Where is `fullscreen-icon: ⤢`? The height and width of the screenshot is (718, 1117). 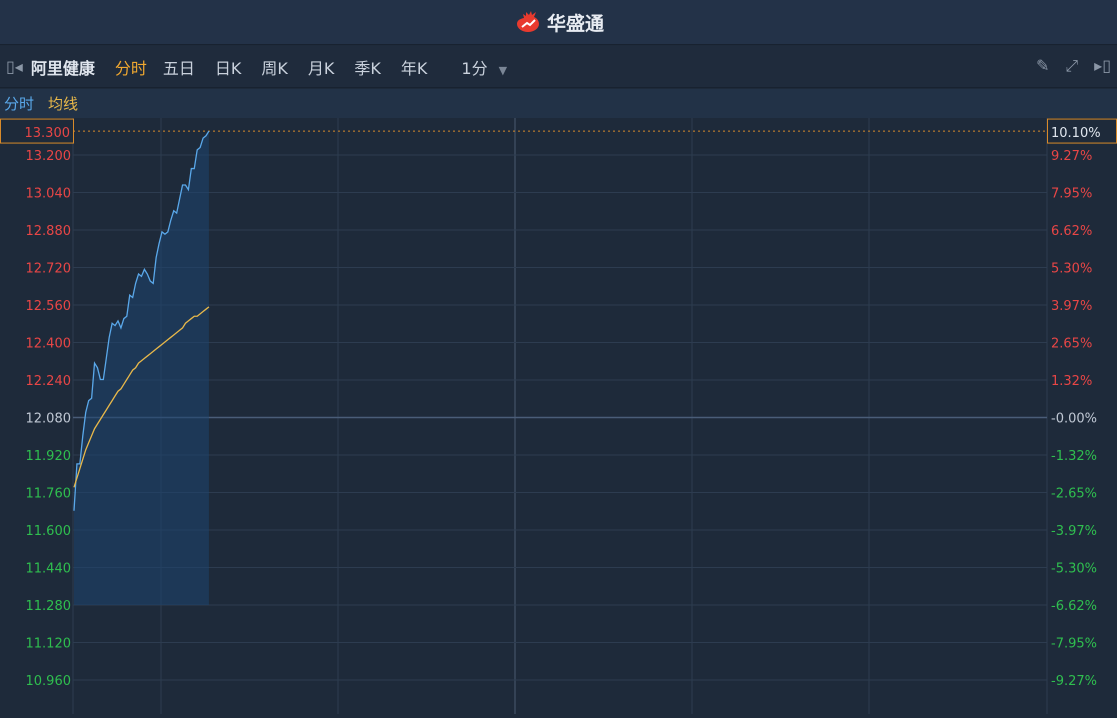
fullscreen-icon: ⤢ is located at coordinates (1071, 66).